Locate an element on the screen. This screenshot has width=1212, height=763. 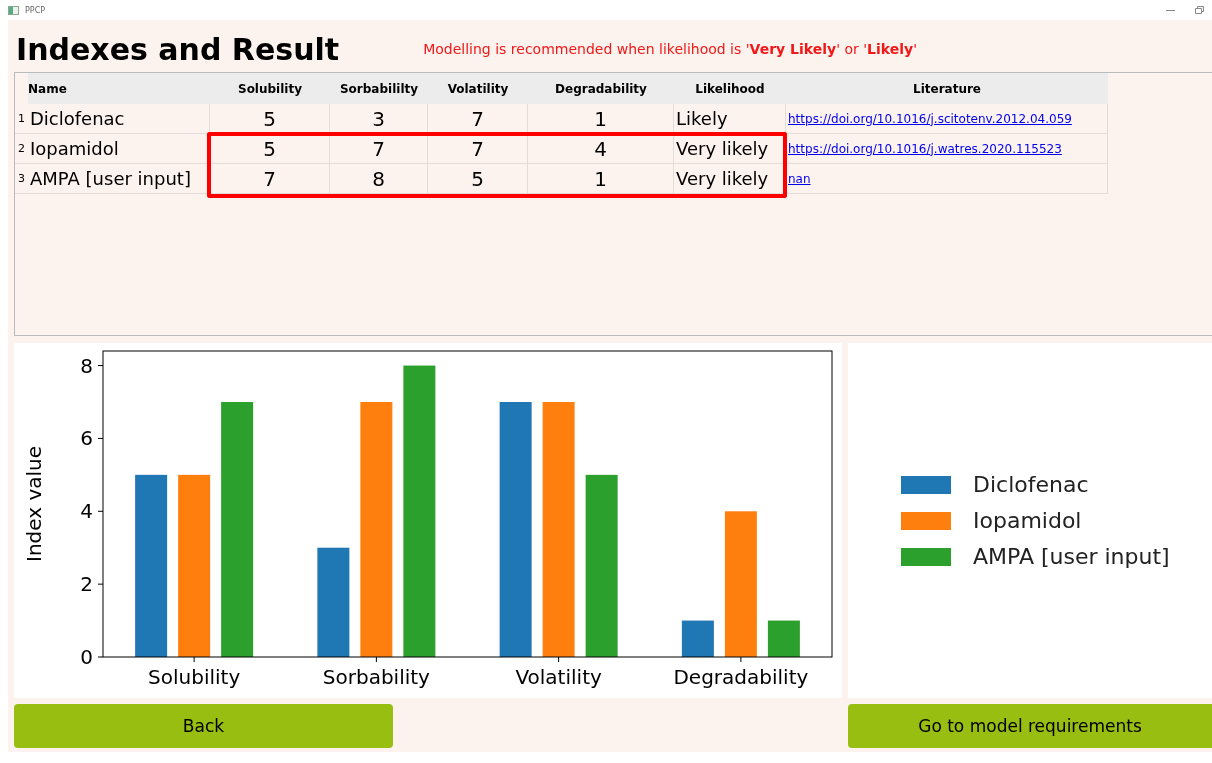
x-tick-label: Sorbability is located at coordinates (376, 677).